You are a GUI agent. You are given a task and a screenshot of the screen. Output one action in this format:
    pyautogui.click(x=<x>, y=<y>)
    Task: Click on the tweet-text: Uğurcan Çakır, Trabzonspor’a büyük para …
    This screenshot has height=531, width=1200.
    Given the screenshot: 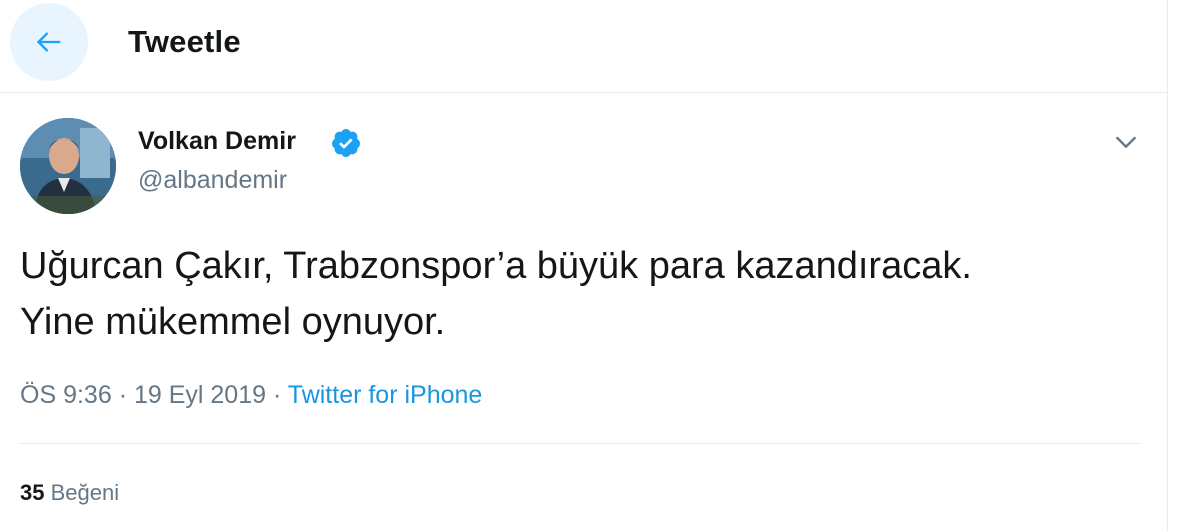 What is the action you would take?
    pyautogui.click(x=496, y=294)
    